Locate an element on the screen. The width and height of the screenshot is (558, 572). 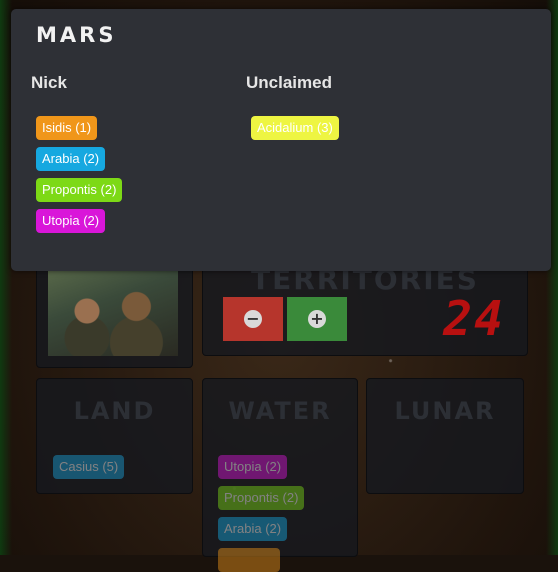
increase-territories-button: + is located at coordinates (317, 319).